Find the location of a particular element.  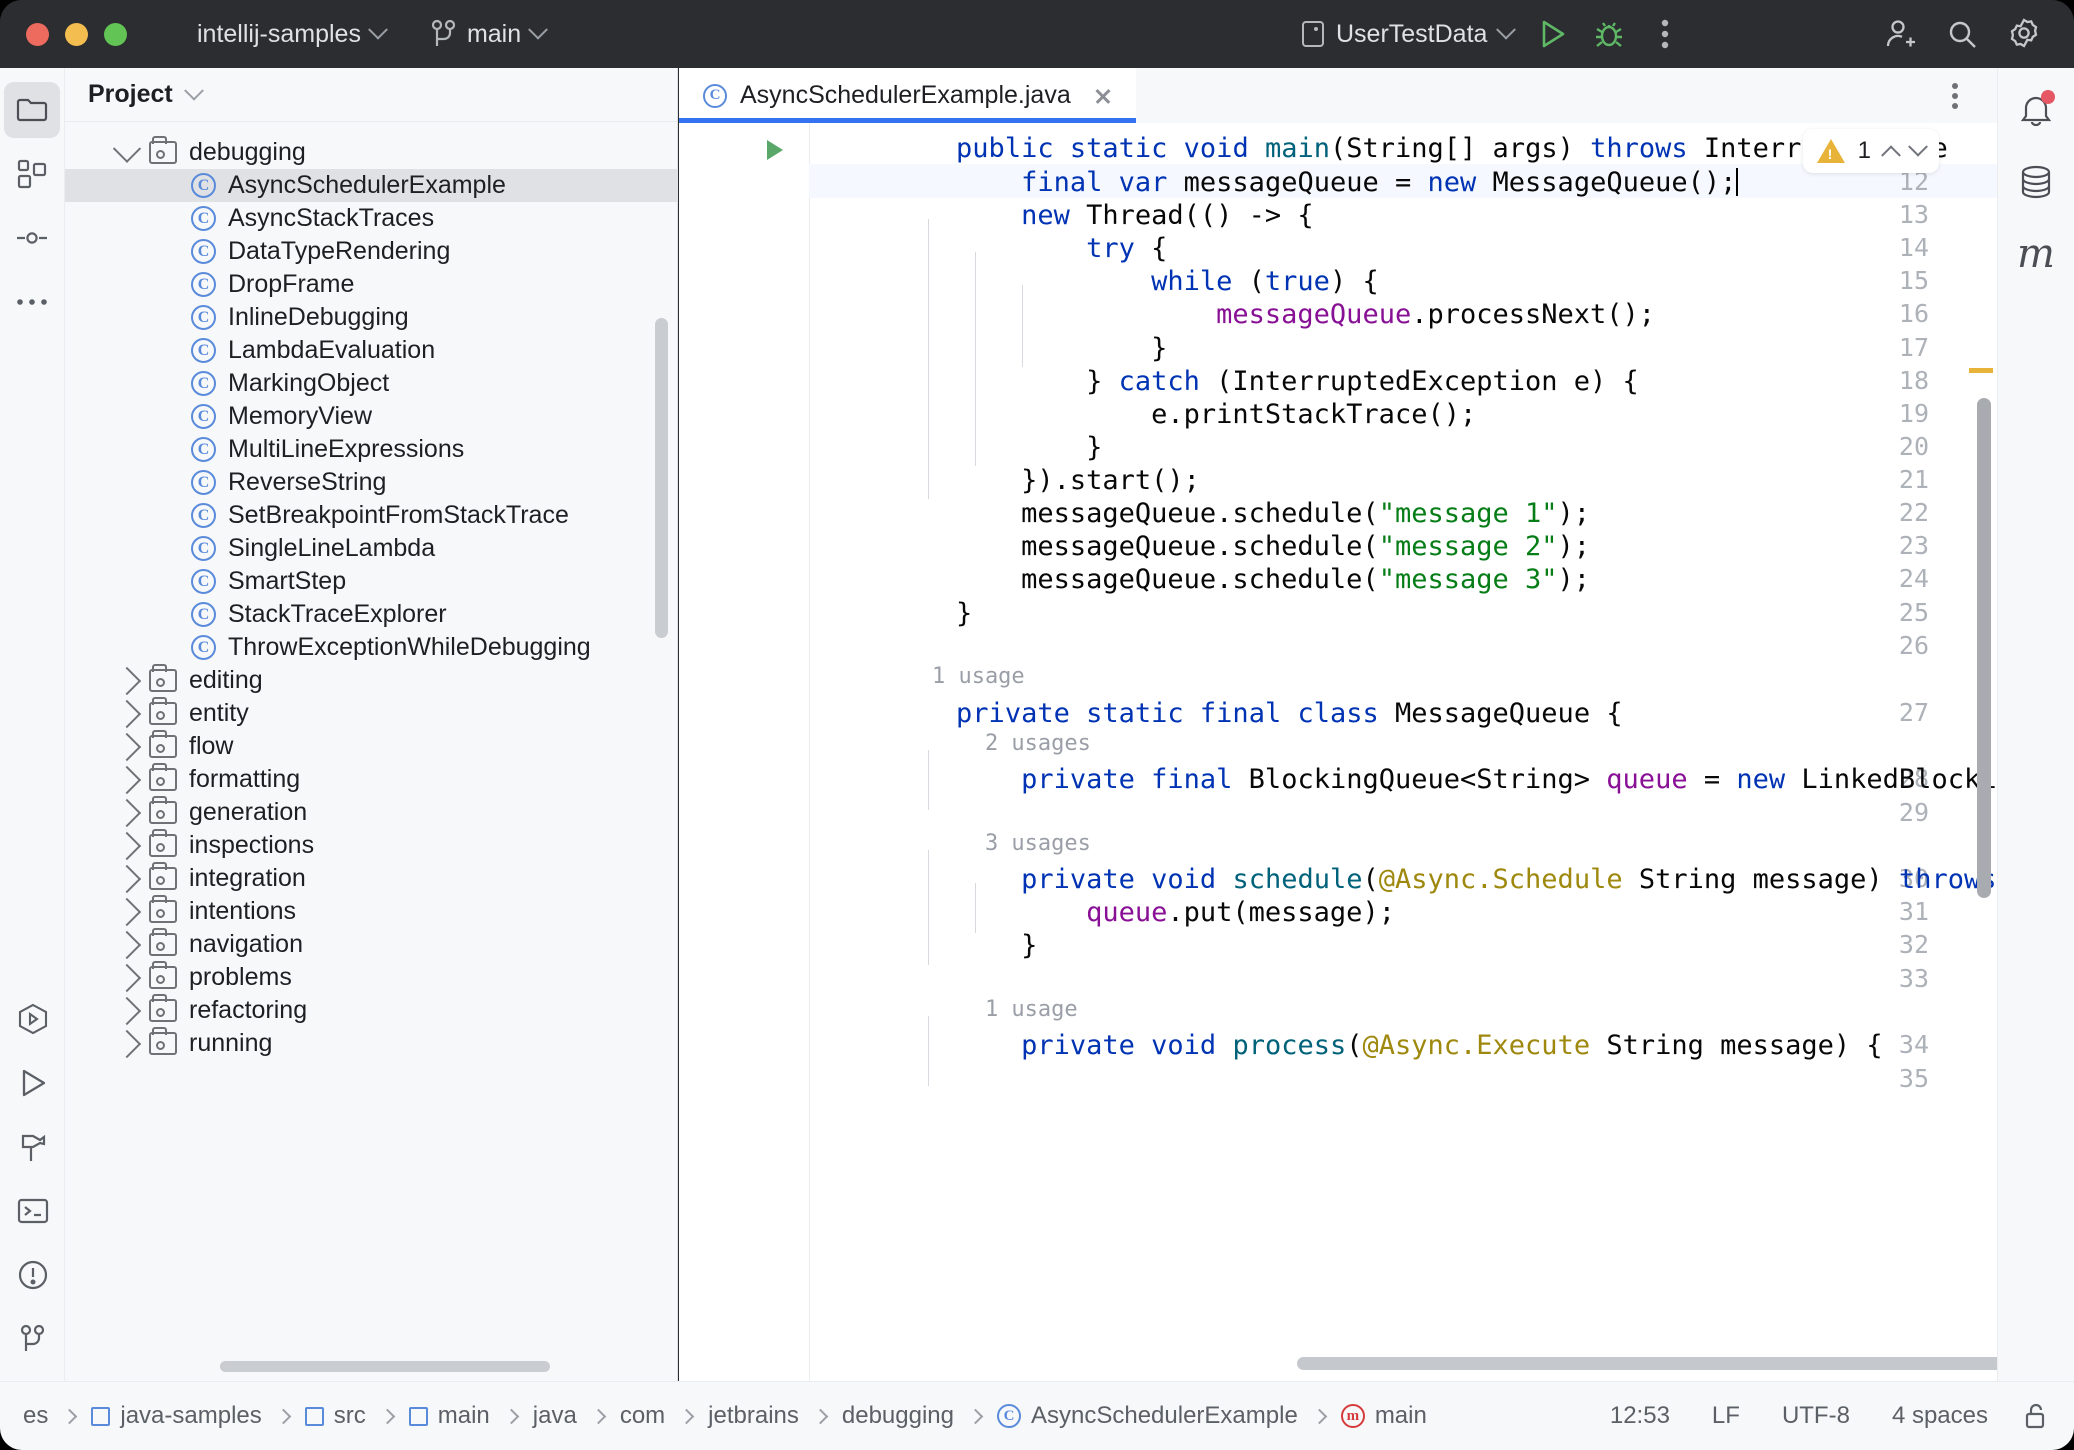

more-run-options-button is located at coordinates (1665, 34).